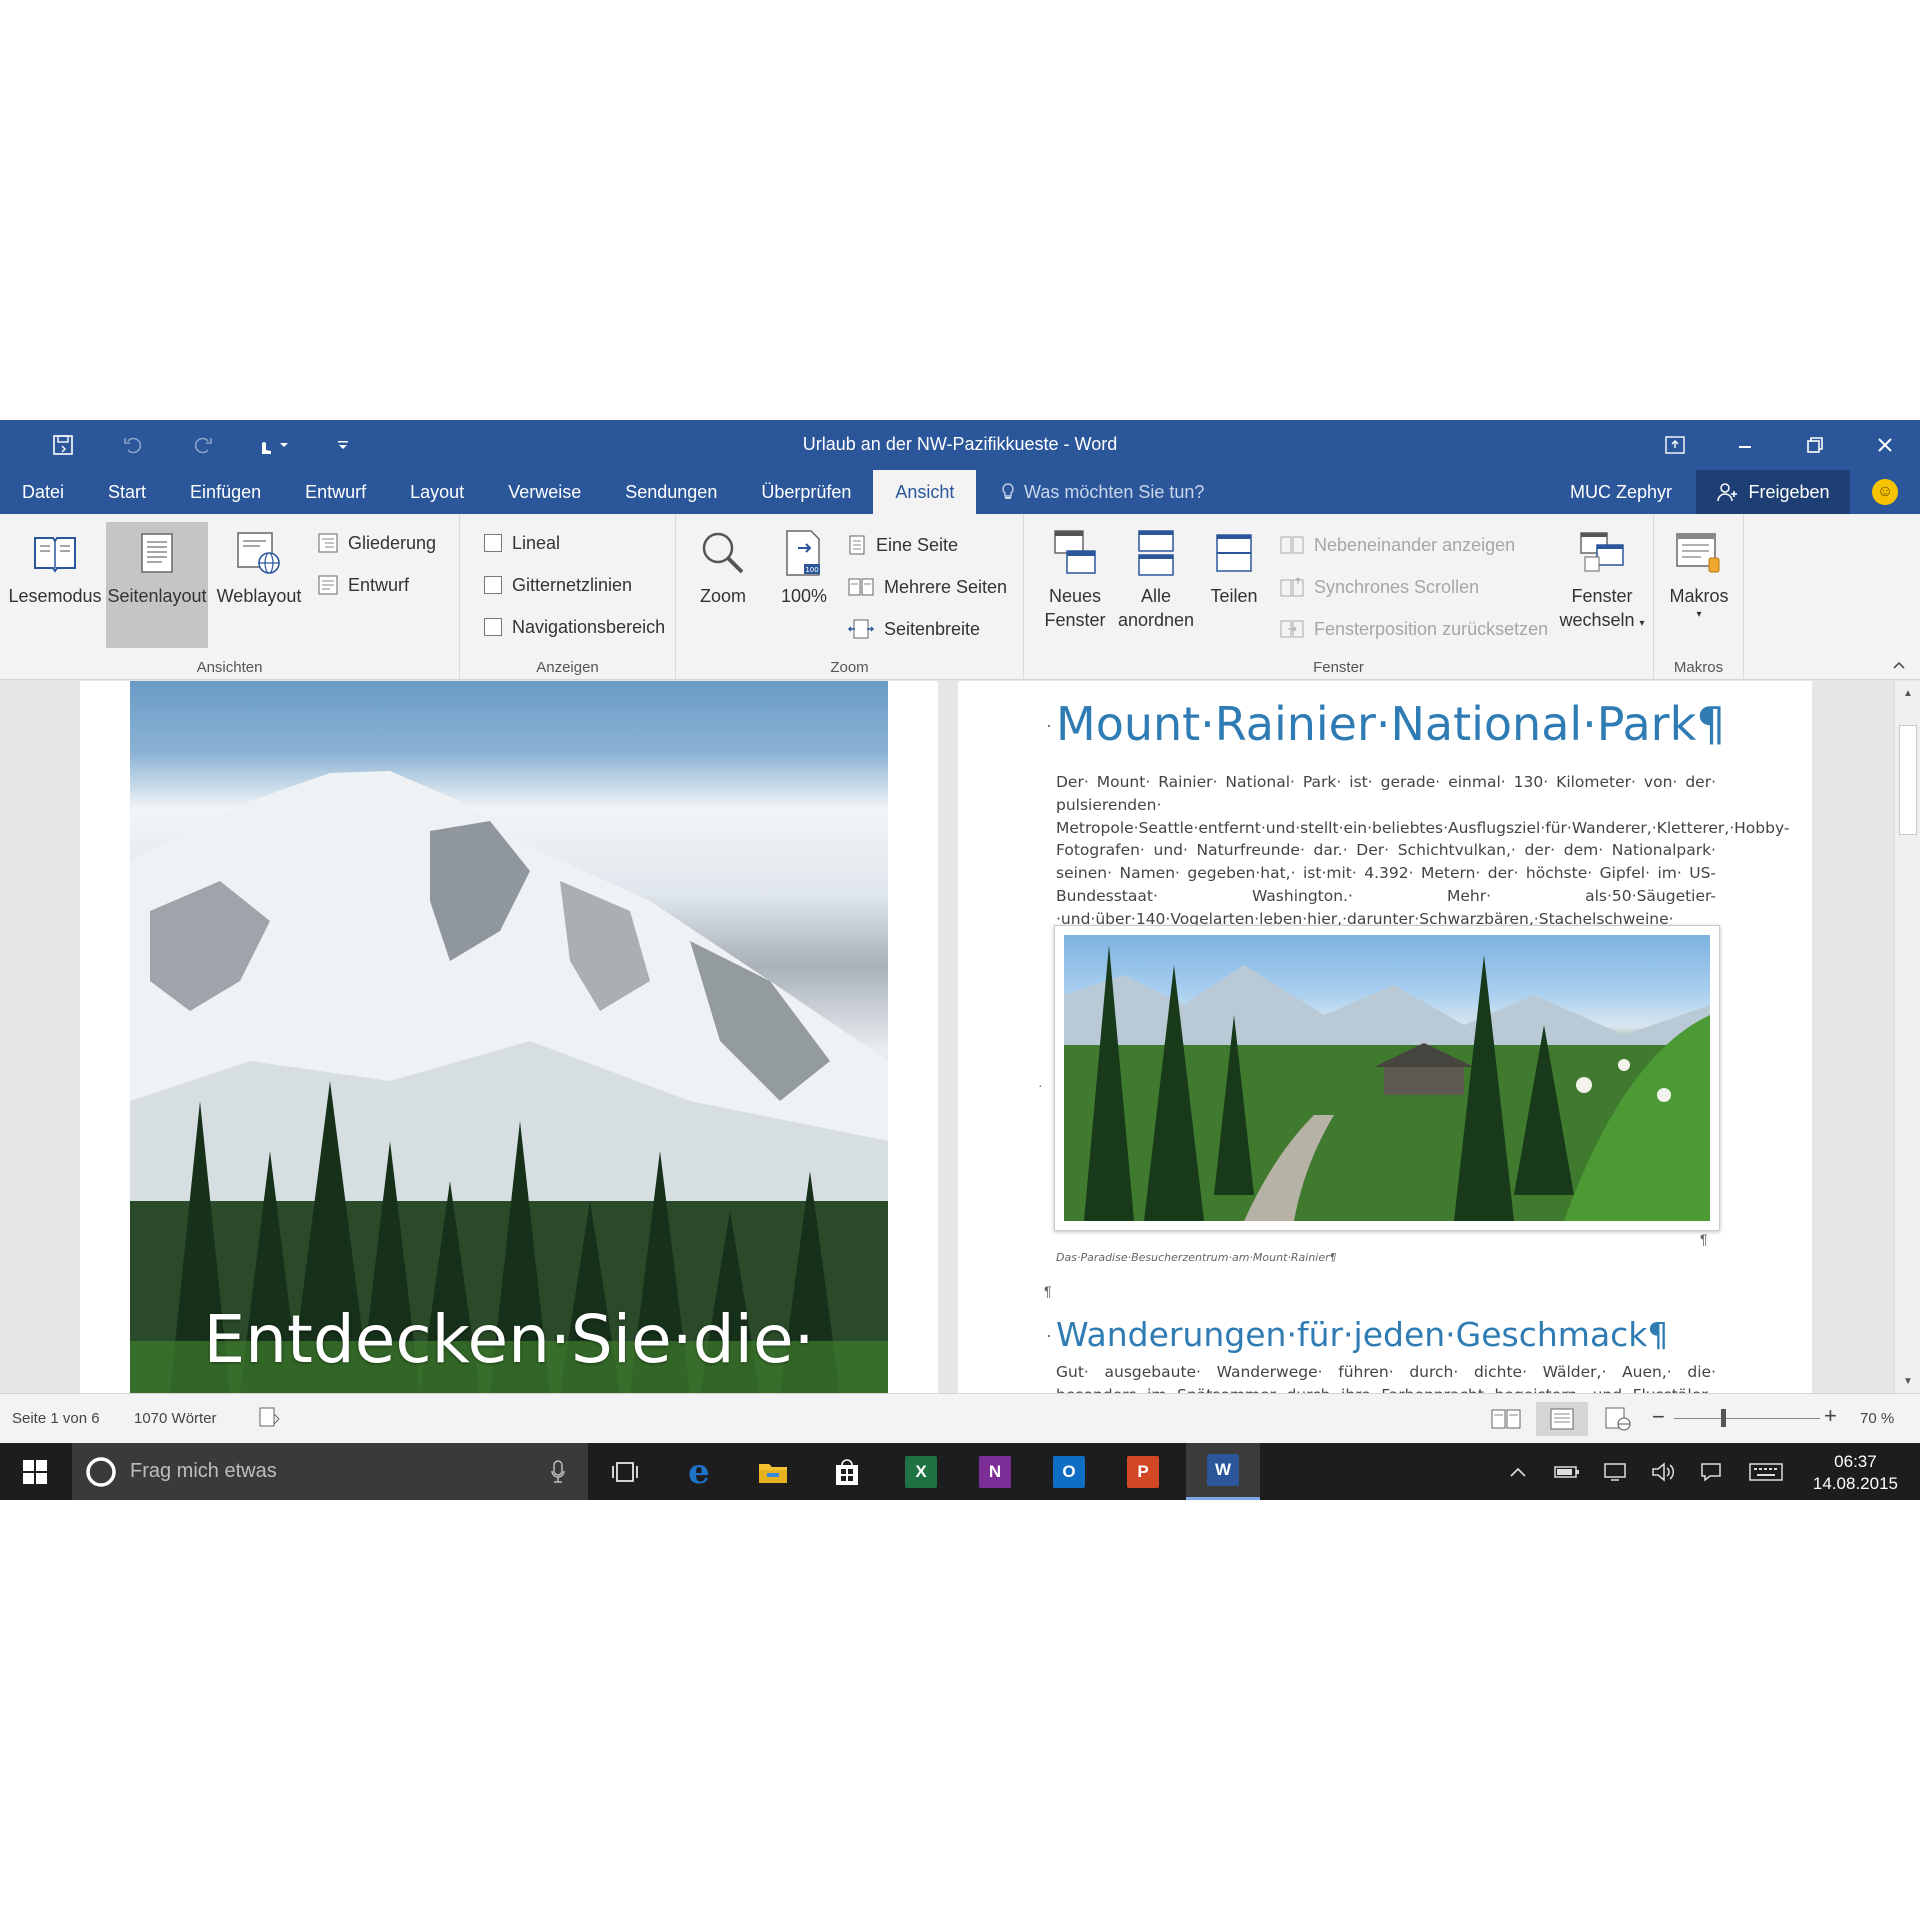 This screenshot has width=1920, height=1920. What do you see at coordinates (1745, 445) in the screenshot?
I see `minimize-icon` at bounding box center [1745, 445].